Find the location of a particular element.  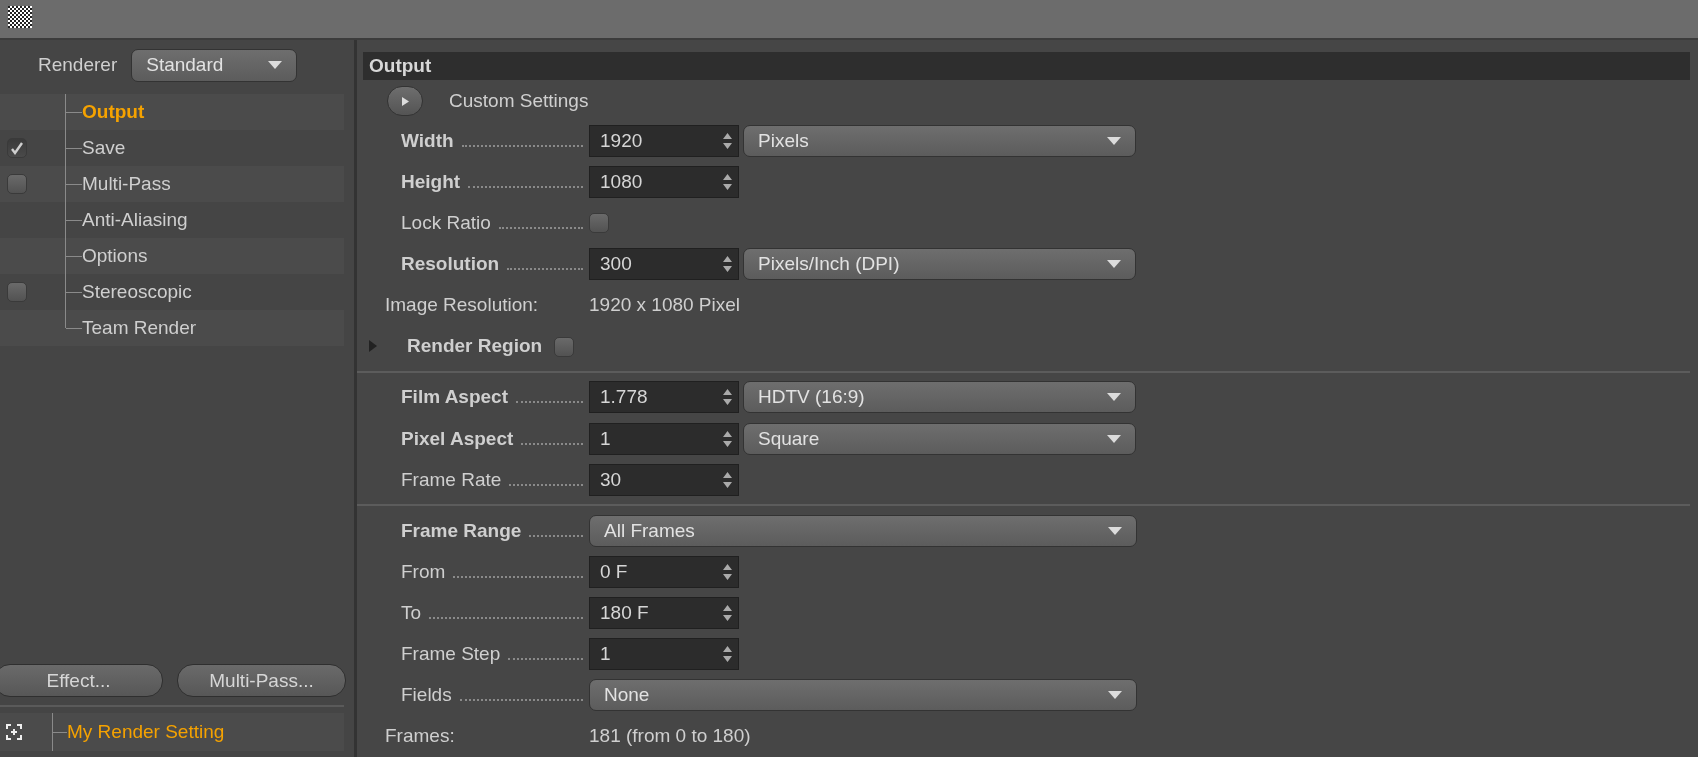

number-field: 180 F is located at coordinates (664, 613).